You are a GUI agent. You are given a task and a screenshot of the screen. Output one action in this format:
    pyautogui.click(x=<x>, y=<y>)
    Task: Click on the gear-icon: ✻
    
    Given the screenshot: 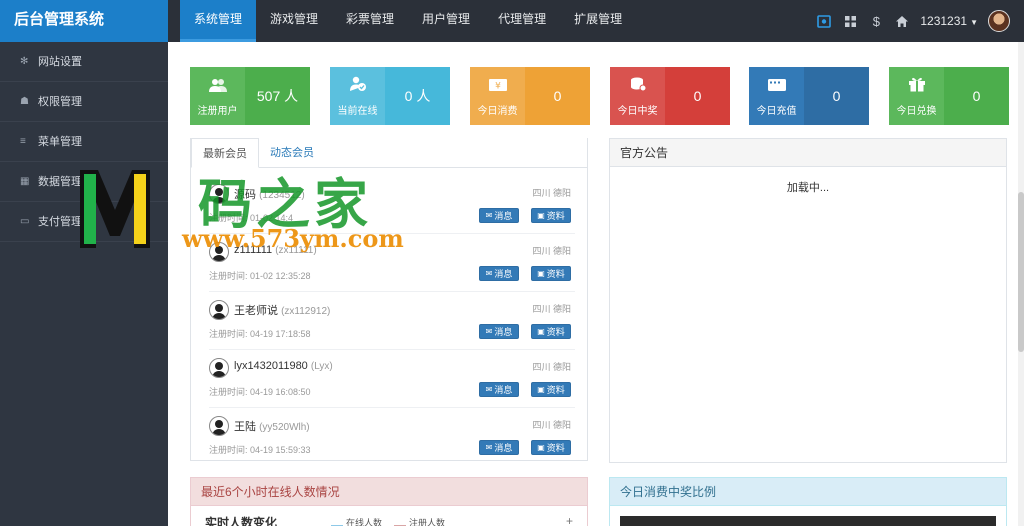 What is the action you would take?
    pyautogui.click(x=24, y=61)
    